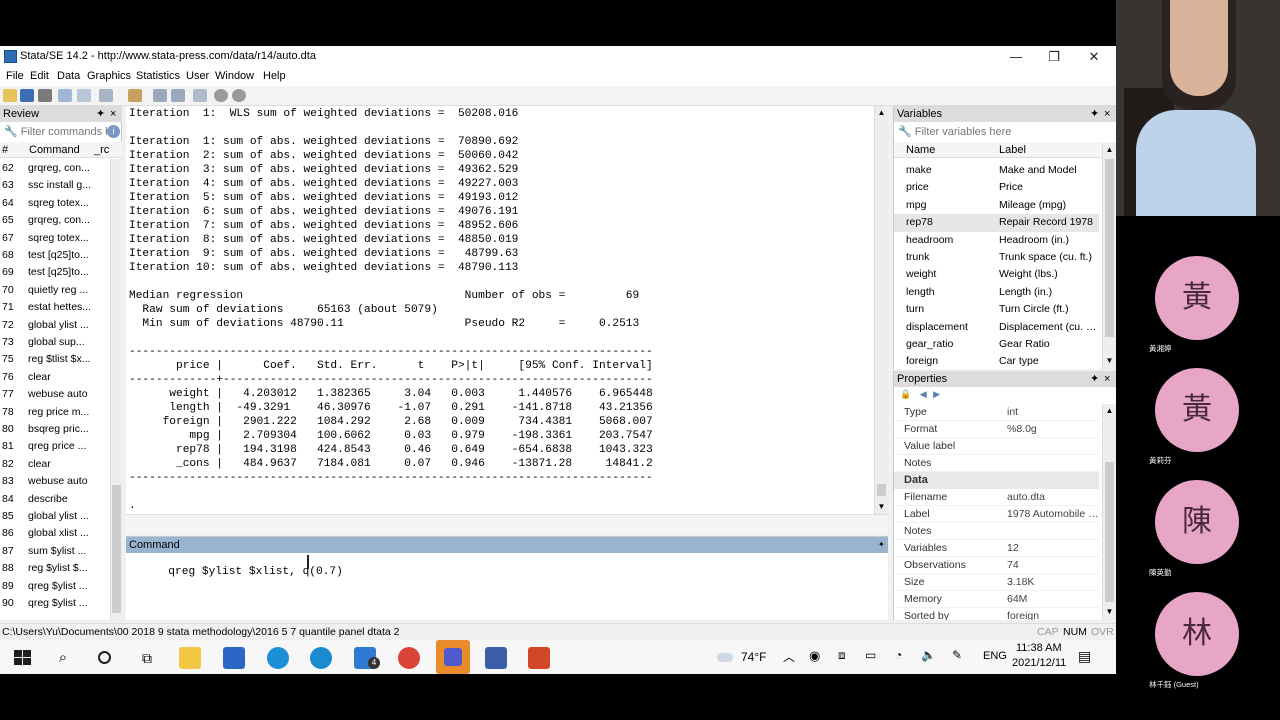 The width and height of the screenshot is (1280, 720). Describe the element at coordinates (898, 655) in the screenshot. I see `wifi-icon: ◔` at that location.